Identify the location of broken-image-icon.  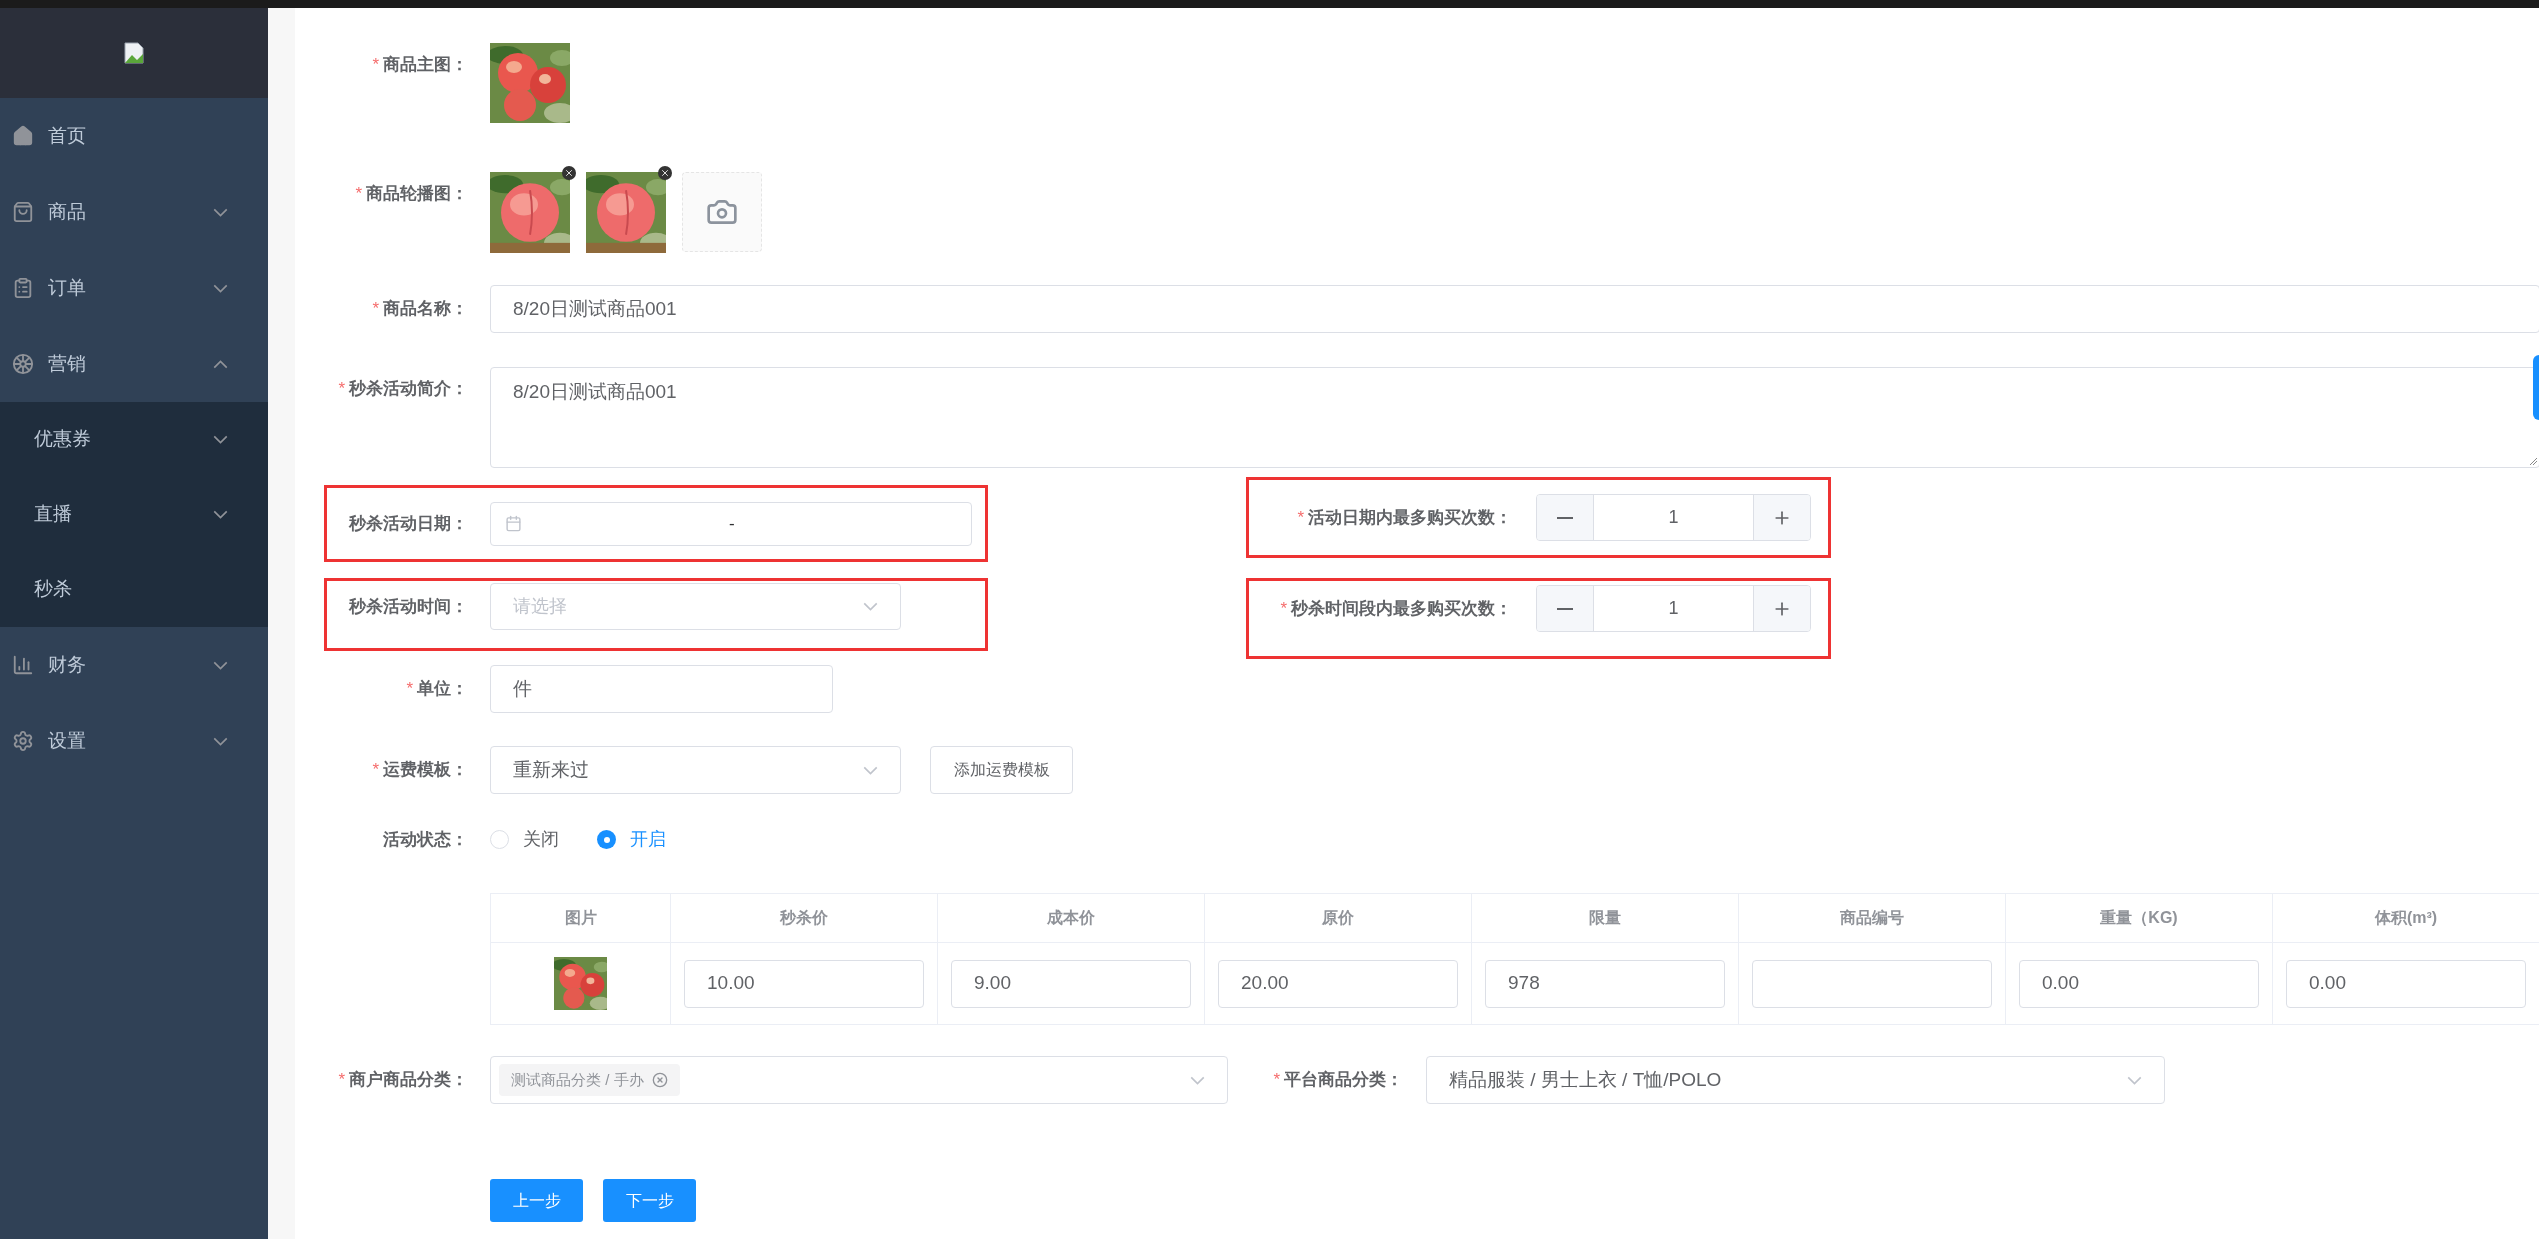
(134, 53).